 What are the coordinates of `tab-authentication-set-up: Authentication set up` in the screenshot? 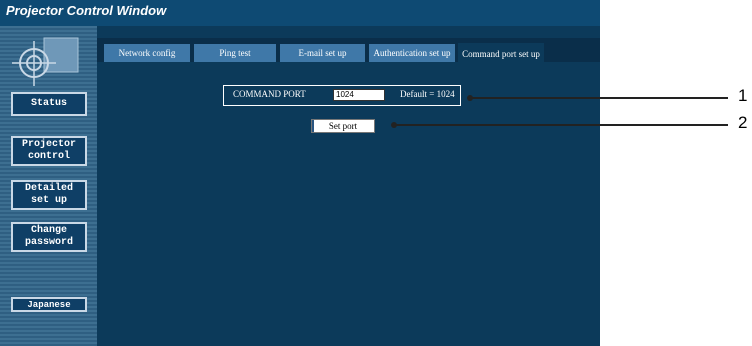 It's located at (412, 53).